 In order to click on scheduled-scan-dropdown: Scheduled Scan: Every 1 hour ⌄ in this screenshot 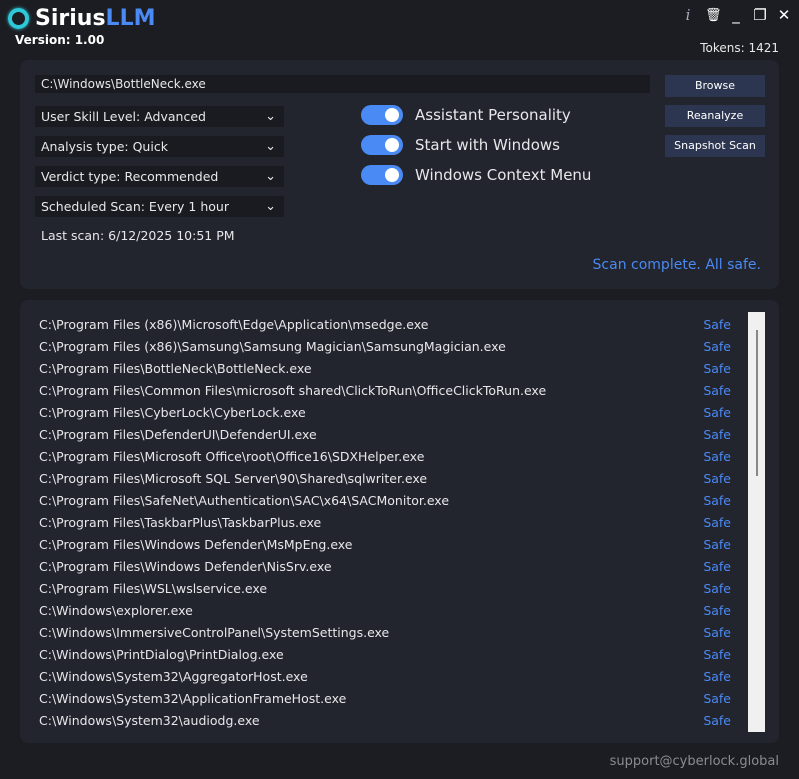, I will do `click(159, 206)`.